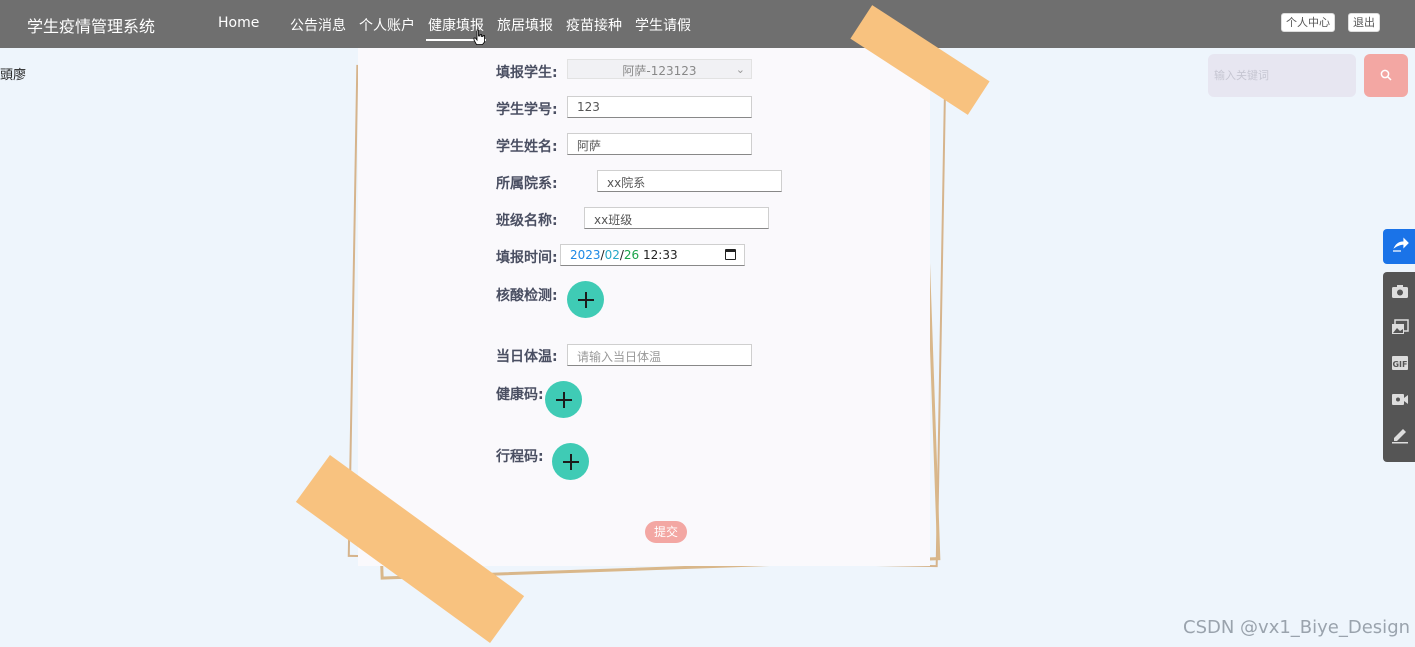 The image size is (1415, 647). Describe the element at coordinates (659, 144) in the screenshot. I see `student-name-field: 阿萨` at that location.